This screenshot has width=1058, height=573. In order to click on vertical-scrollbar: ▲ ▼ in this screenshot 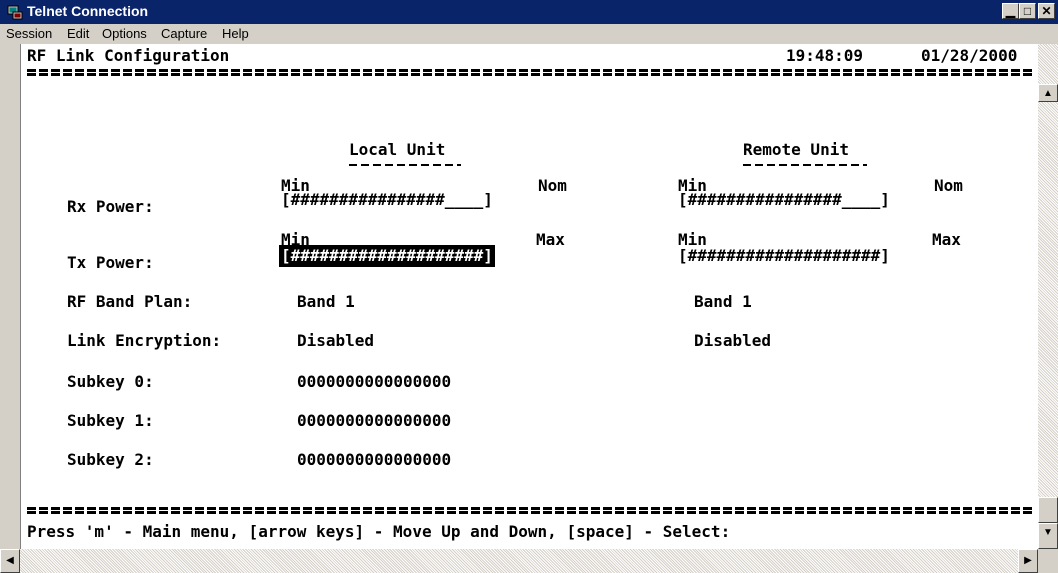, I will do `click(1048, 296)`.